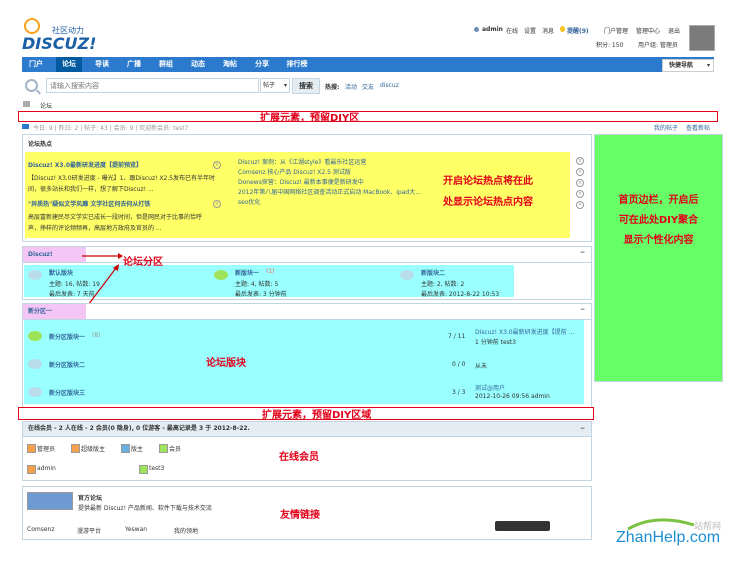 This screenshot has width=736, height=573. I want to click on forum-name: 新分区版块二, so click(67, 364).